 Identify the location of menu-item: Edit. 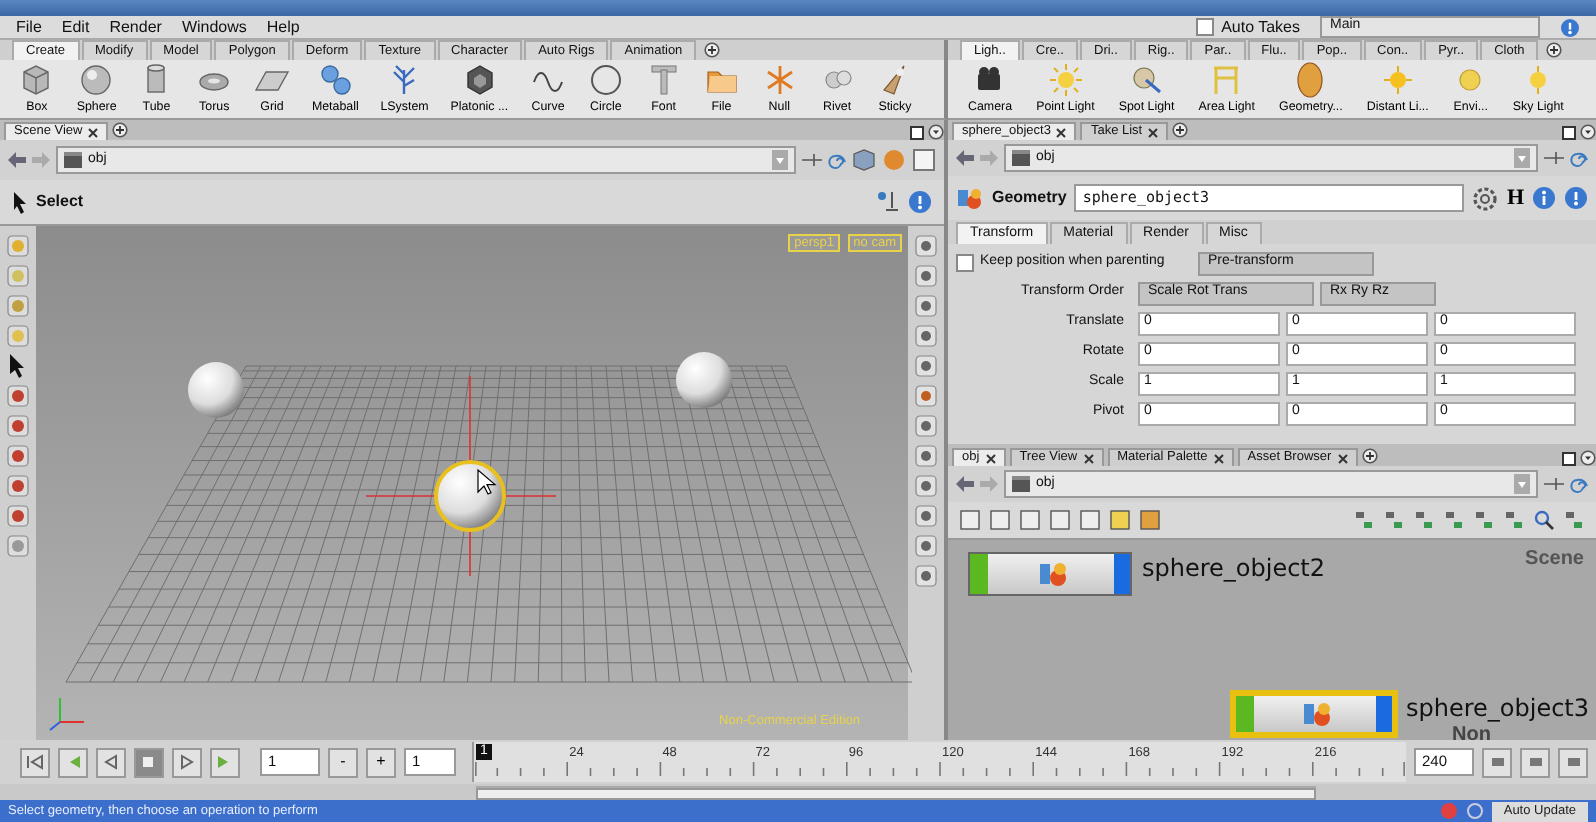
(75, 27).